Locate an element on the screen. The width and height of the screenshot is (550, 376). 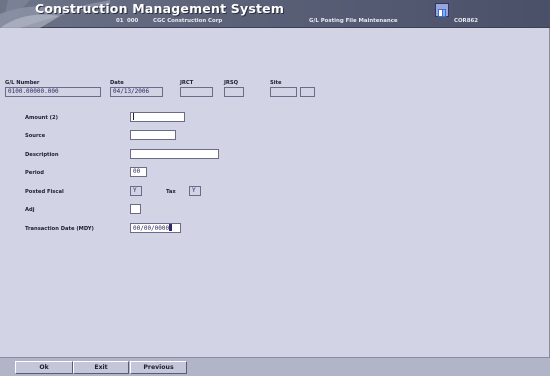
jrct-label: JRCT is located at coordinates (187, 83).